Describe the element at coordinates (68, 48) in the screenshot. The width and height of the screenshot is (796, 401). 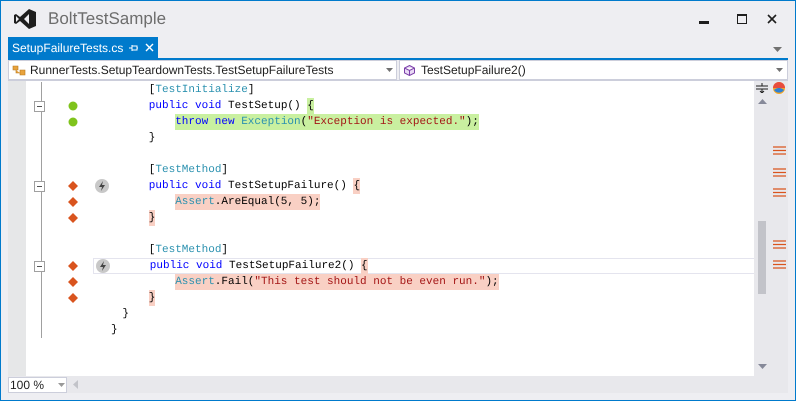
I see `tab-label: SetupFailureTests.cs` at that location.